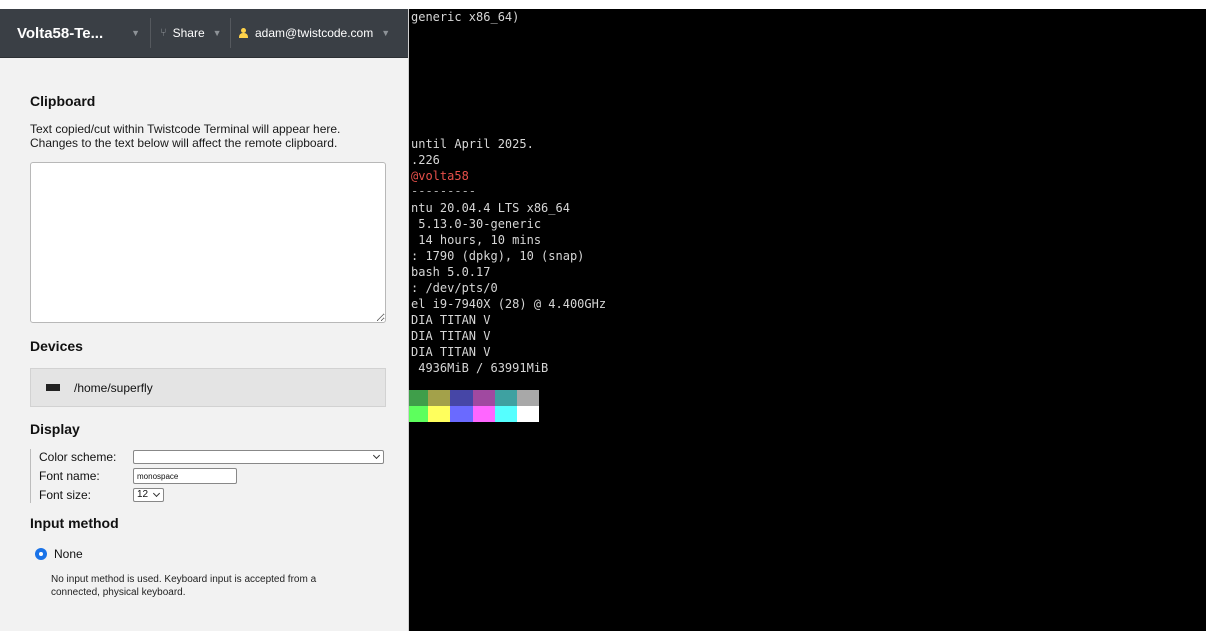  I want to click on terminal-line: generic x86_64), so click(465, 17).